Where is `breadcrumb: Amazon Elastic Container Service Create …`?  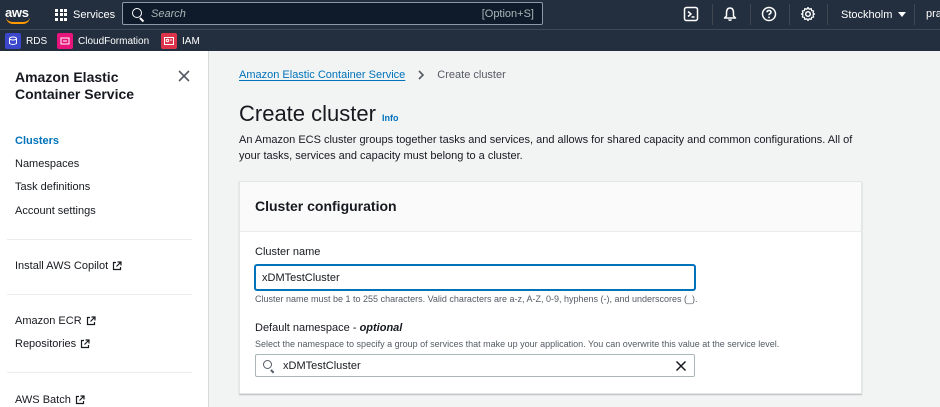 breadcrumb: Amazon Elastic Container Service Create … is located at coordinates (372, 75).